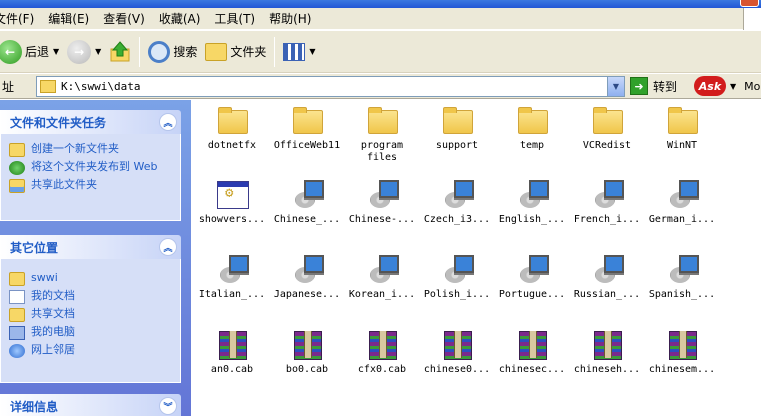 Image resolution: width=761 pixels, height=416 pixels. Describe the element at coordinates (733, 86) in the screenshot. I see `ask-dropdown-icon: ▼` at that location.